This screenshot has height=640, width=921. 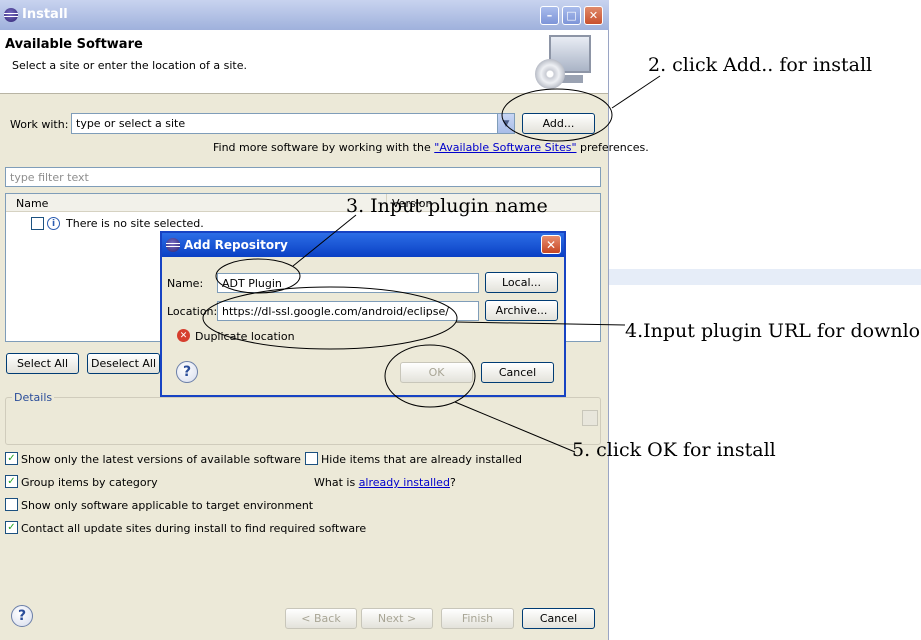 I want to click on info-icon: i, so click(x=53, y=223).